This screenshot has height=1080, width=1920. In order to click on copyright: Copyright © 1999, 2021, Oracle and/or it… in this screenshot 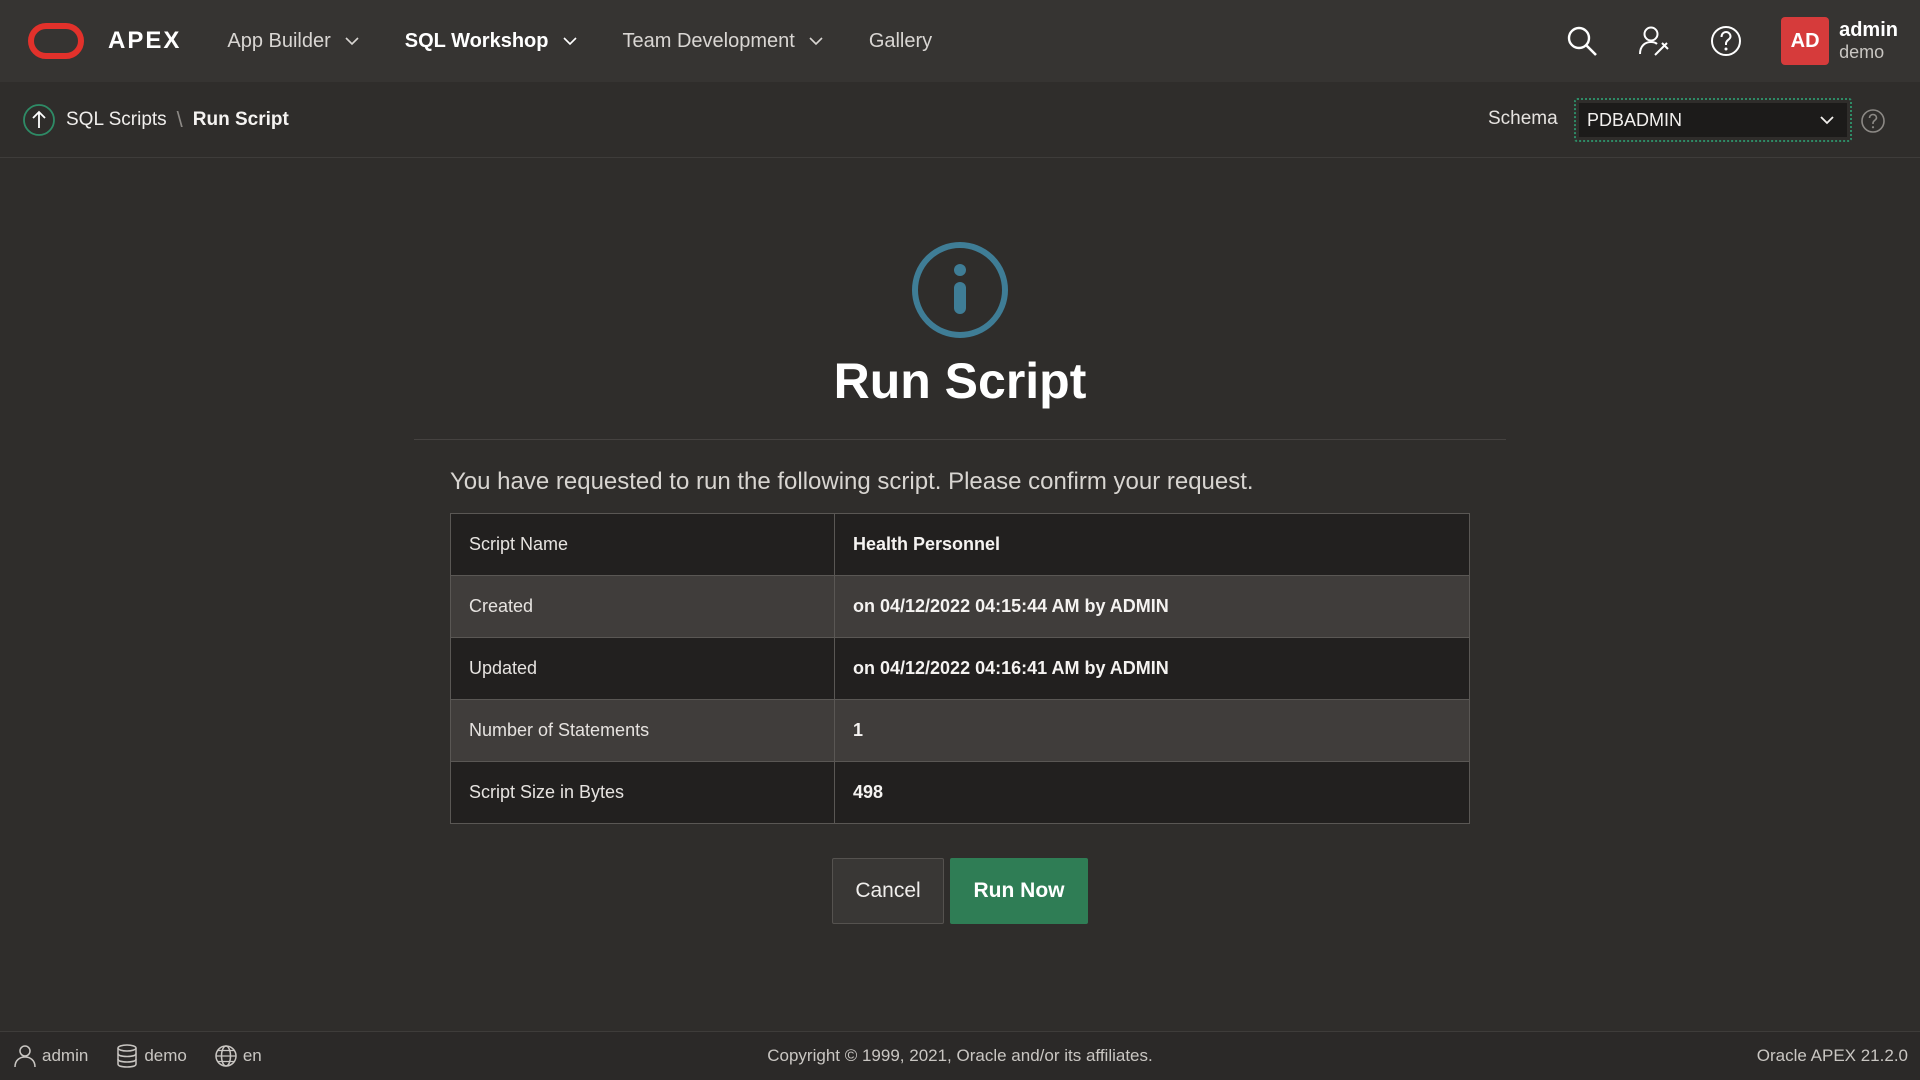, I will do `click(960, 1055)`.